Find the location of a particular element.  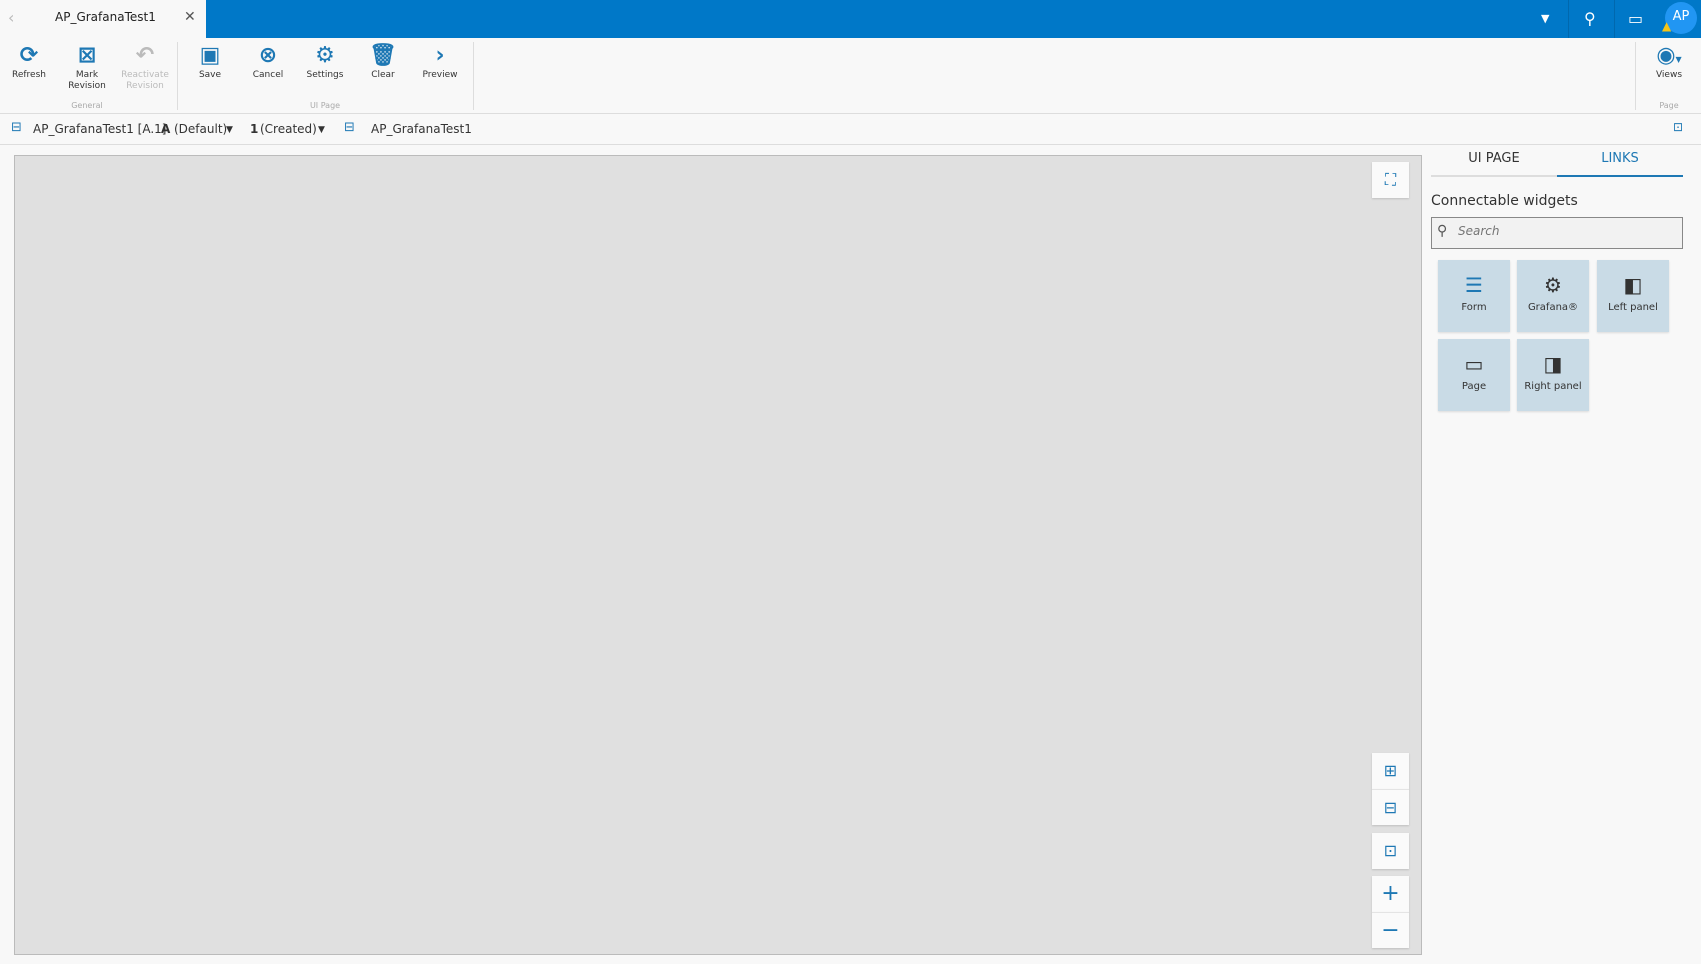

gear-icon: ⚙ is located at coordinates (325, 55).